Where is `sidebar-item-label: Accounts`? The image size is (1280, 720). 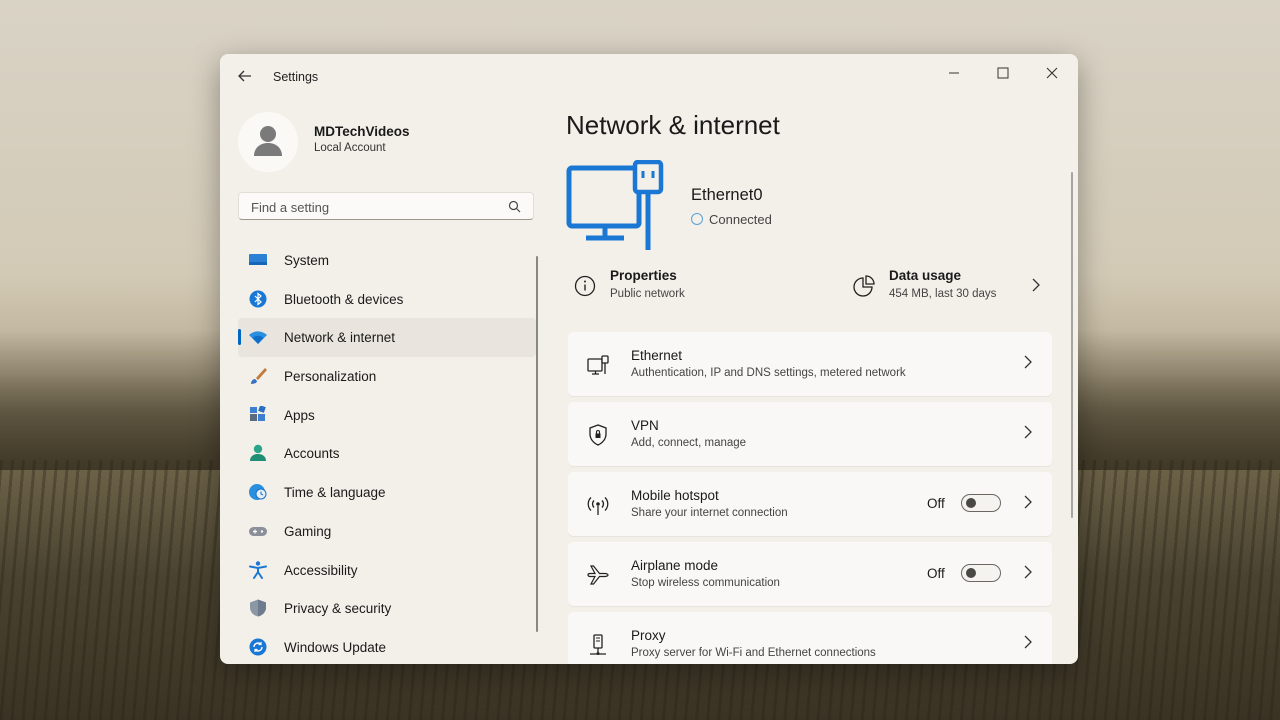 sidebar-item-label: Accounts is located at coordinates (312, 454).